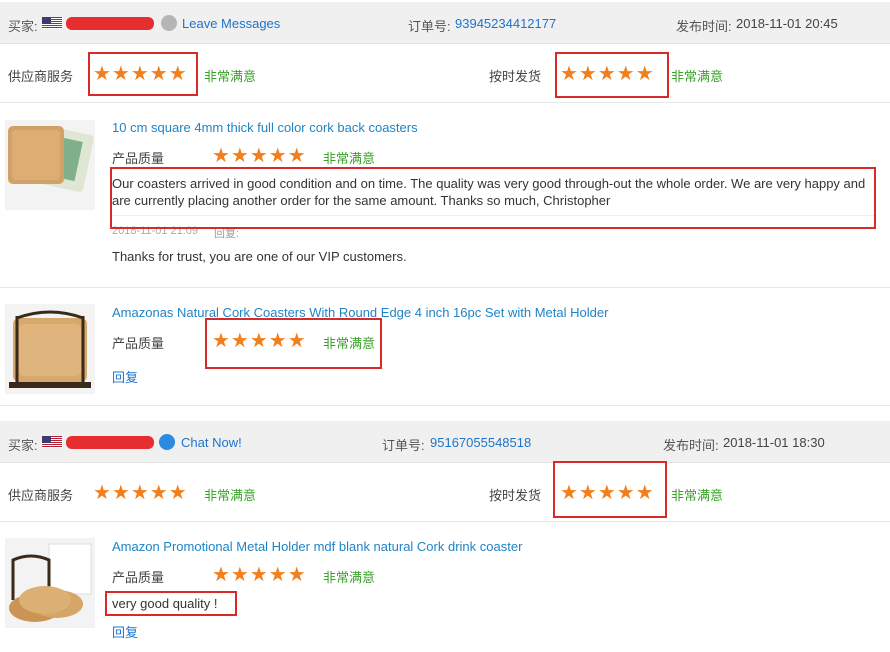 Image resolution: width=890 pixels, height=652 pixels. I want to click on publish-time: 2018-11-01 18:30, so click(774, 442).